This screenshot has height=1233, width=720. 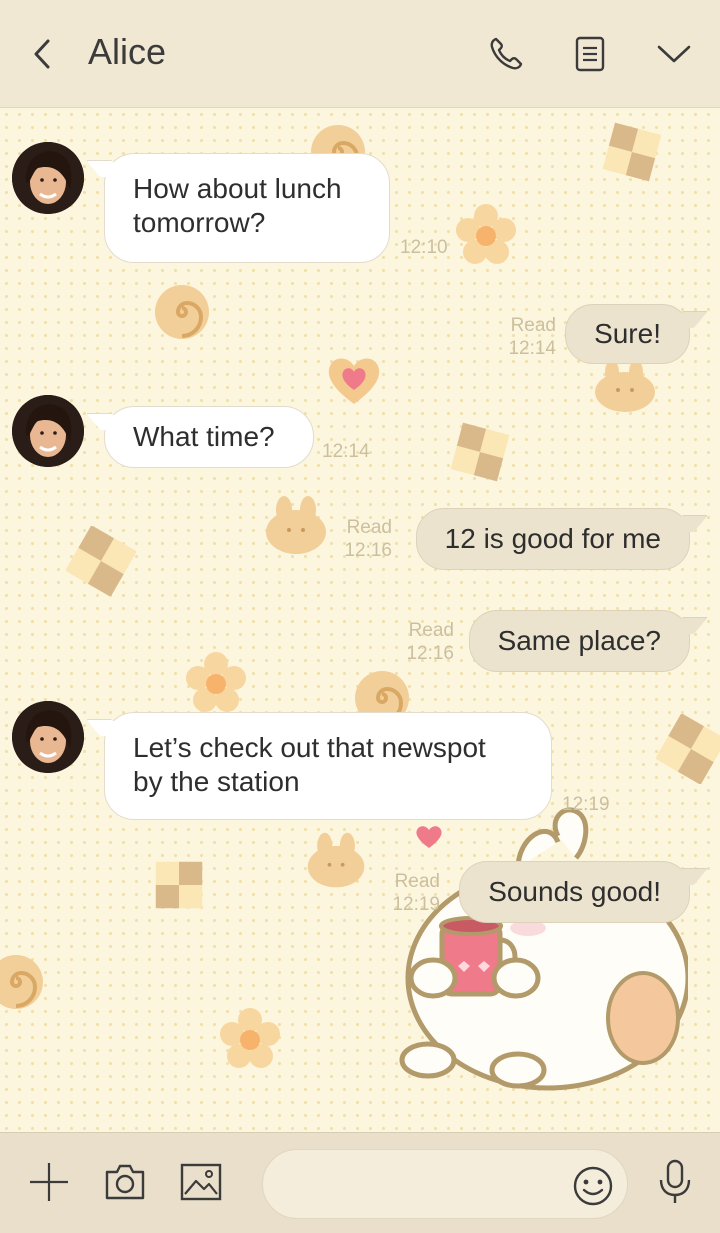 What do you see at coordinates (204, 436) in the screenshot?
I see `message-text-line: What time?` at bounding box center [204, 436].